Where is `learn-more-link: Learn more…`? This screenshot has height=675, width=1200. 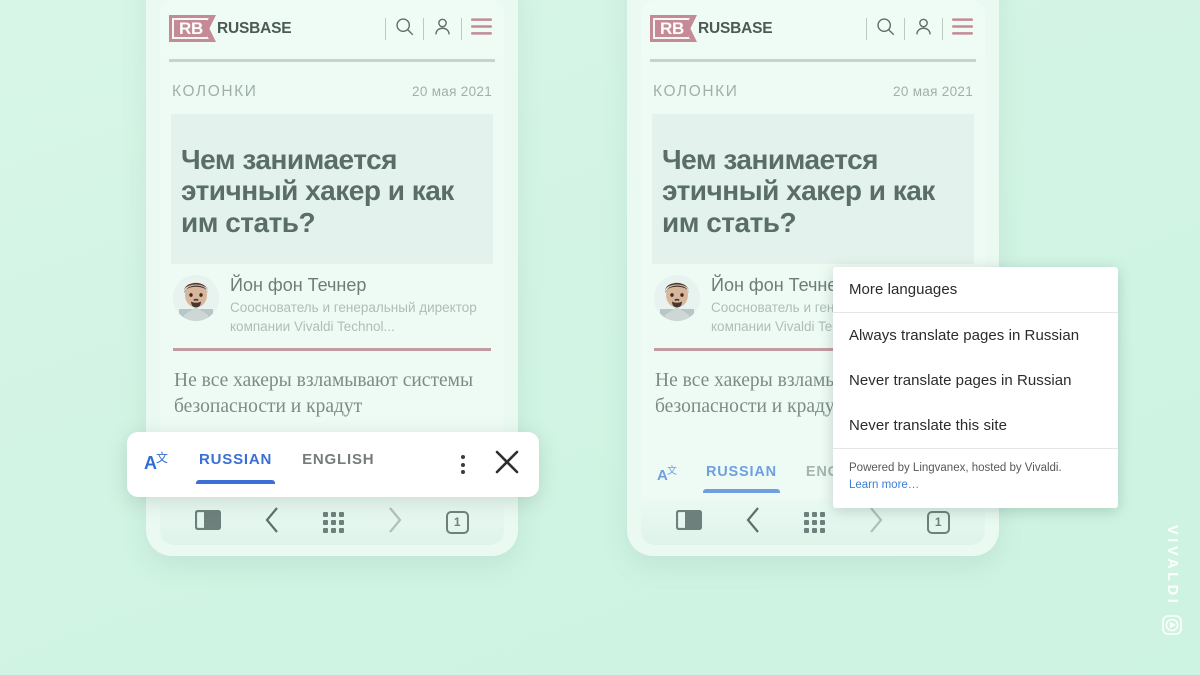 learn-more-link: Learn more… is located at coordinates (975, 485).